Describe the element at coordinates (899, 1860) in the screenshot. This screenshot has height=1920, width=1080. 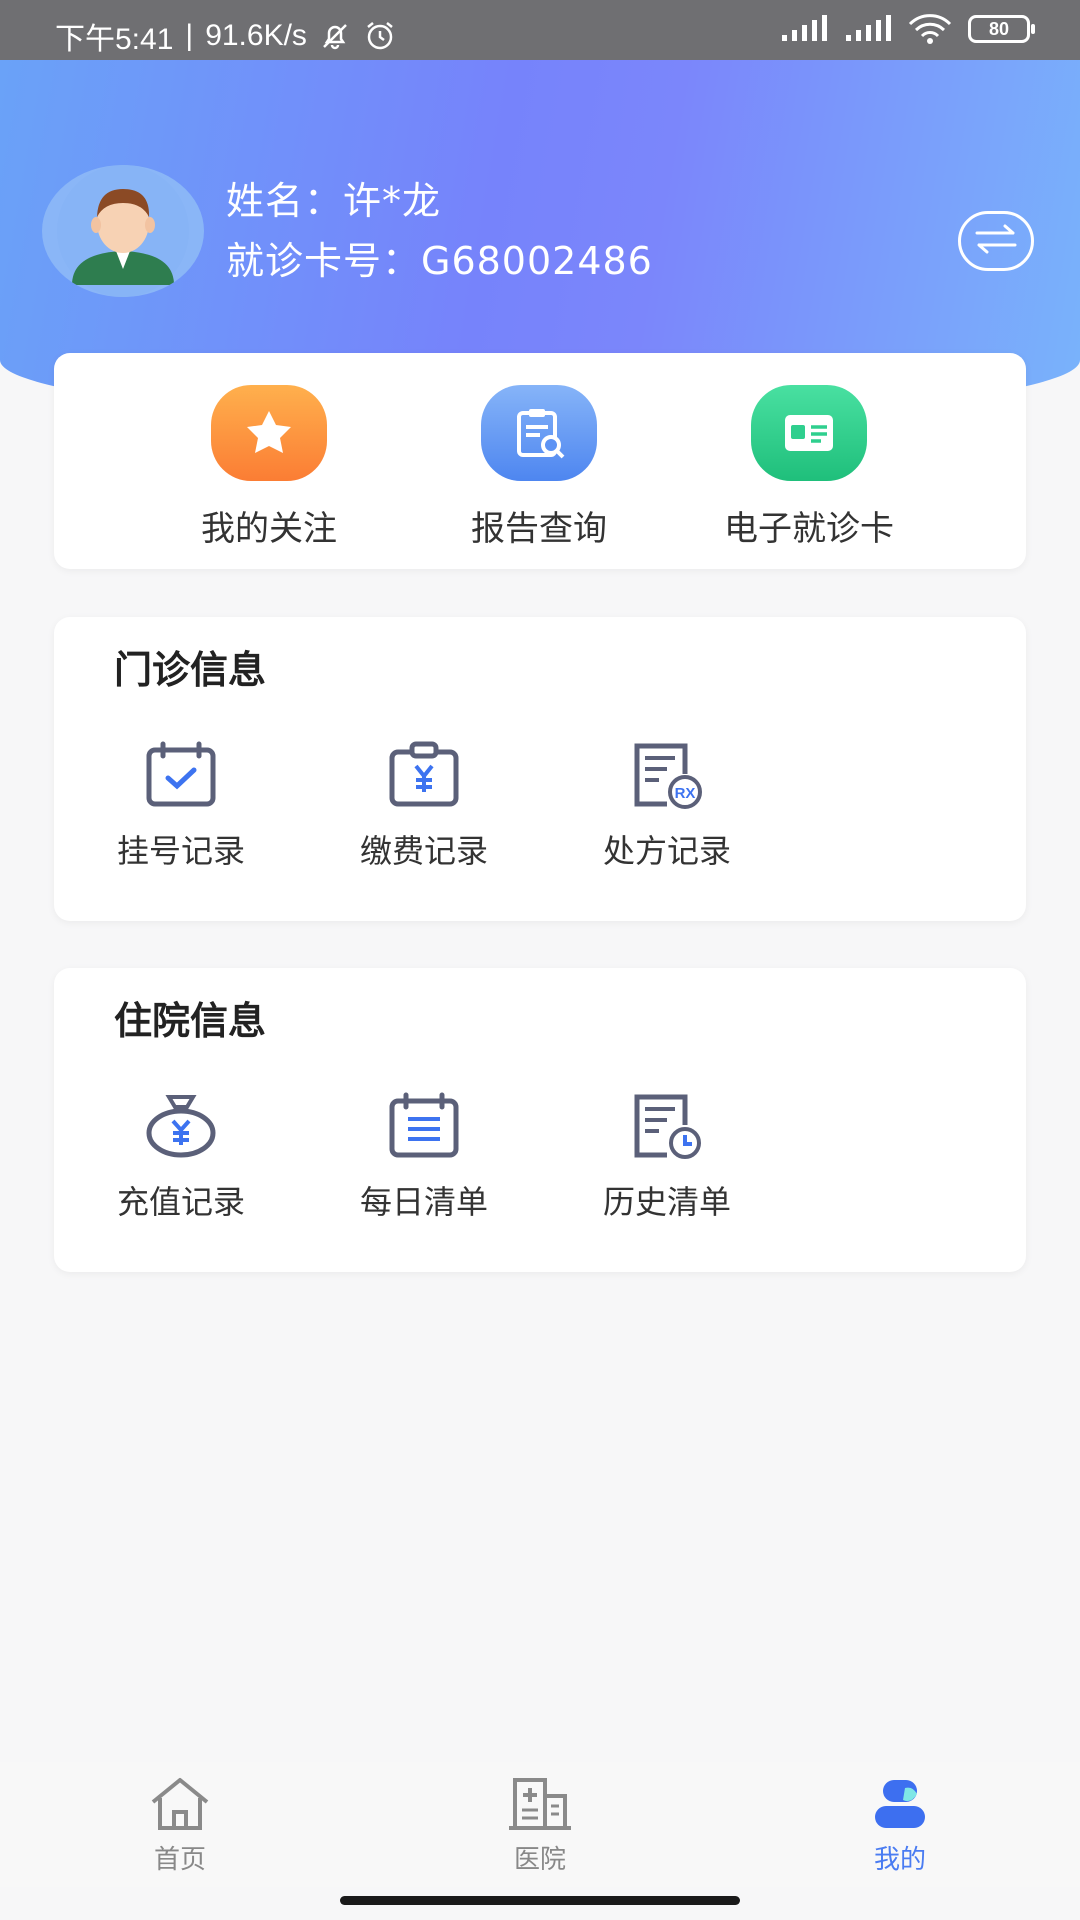
I see `tab-label: 我的` at that location.